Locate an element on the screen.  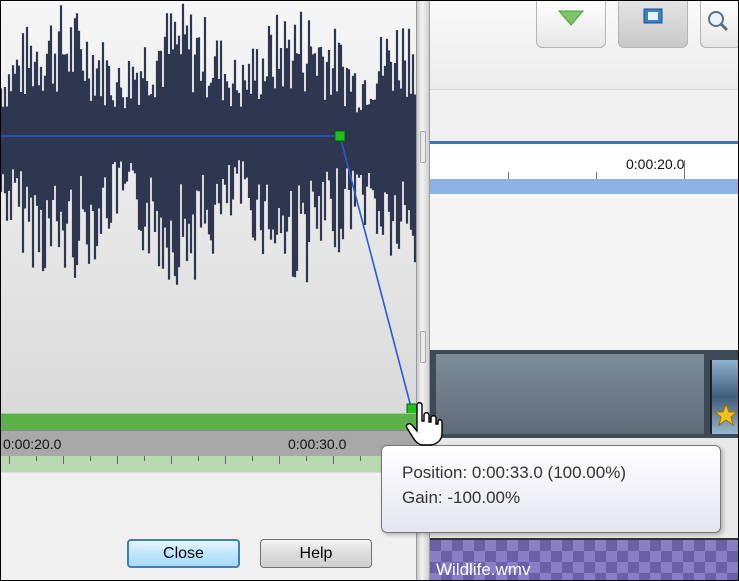
audio-clip: Wildlife.wmv is located at coordinates (584, 559).